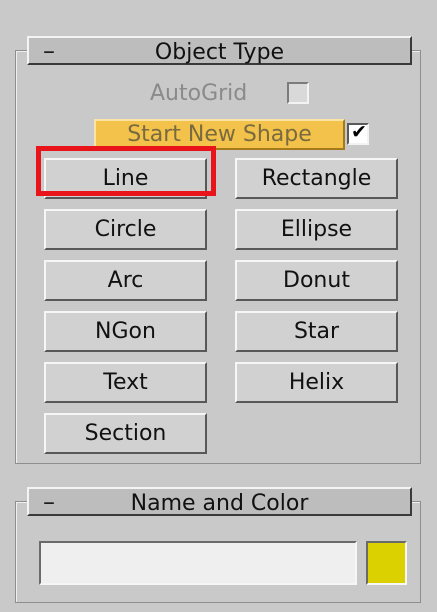 This screenshot has width=437, height=612. I want to click on checkmark-icon: ✔, so click(359, 132).